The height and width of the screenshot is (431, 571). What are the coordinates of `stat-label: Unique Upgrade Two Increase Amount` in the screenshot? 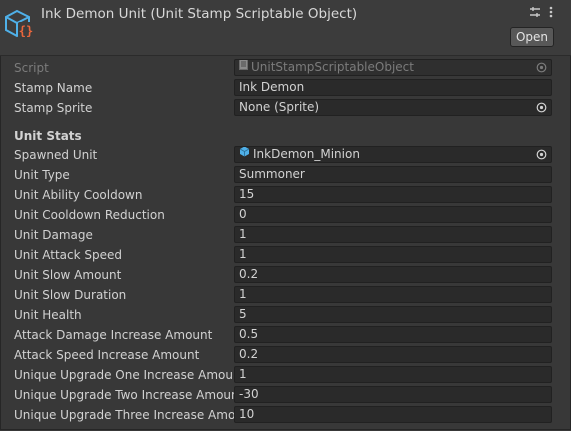 It's located at (124, 395).